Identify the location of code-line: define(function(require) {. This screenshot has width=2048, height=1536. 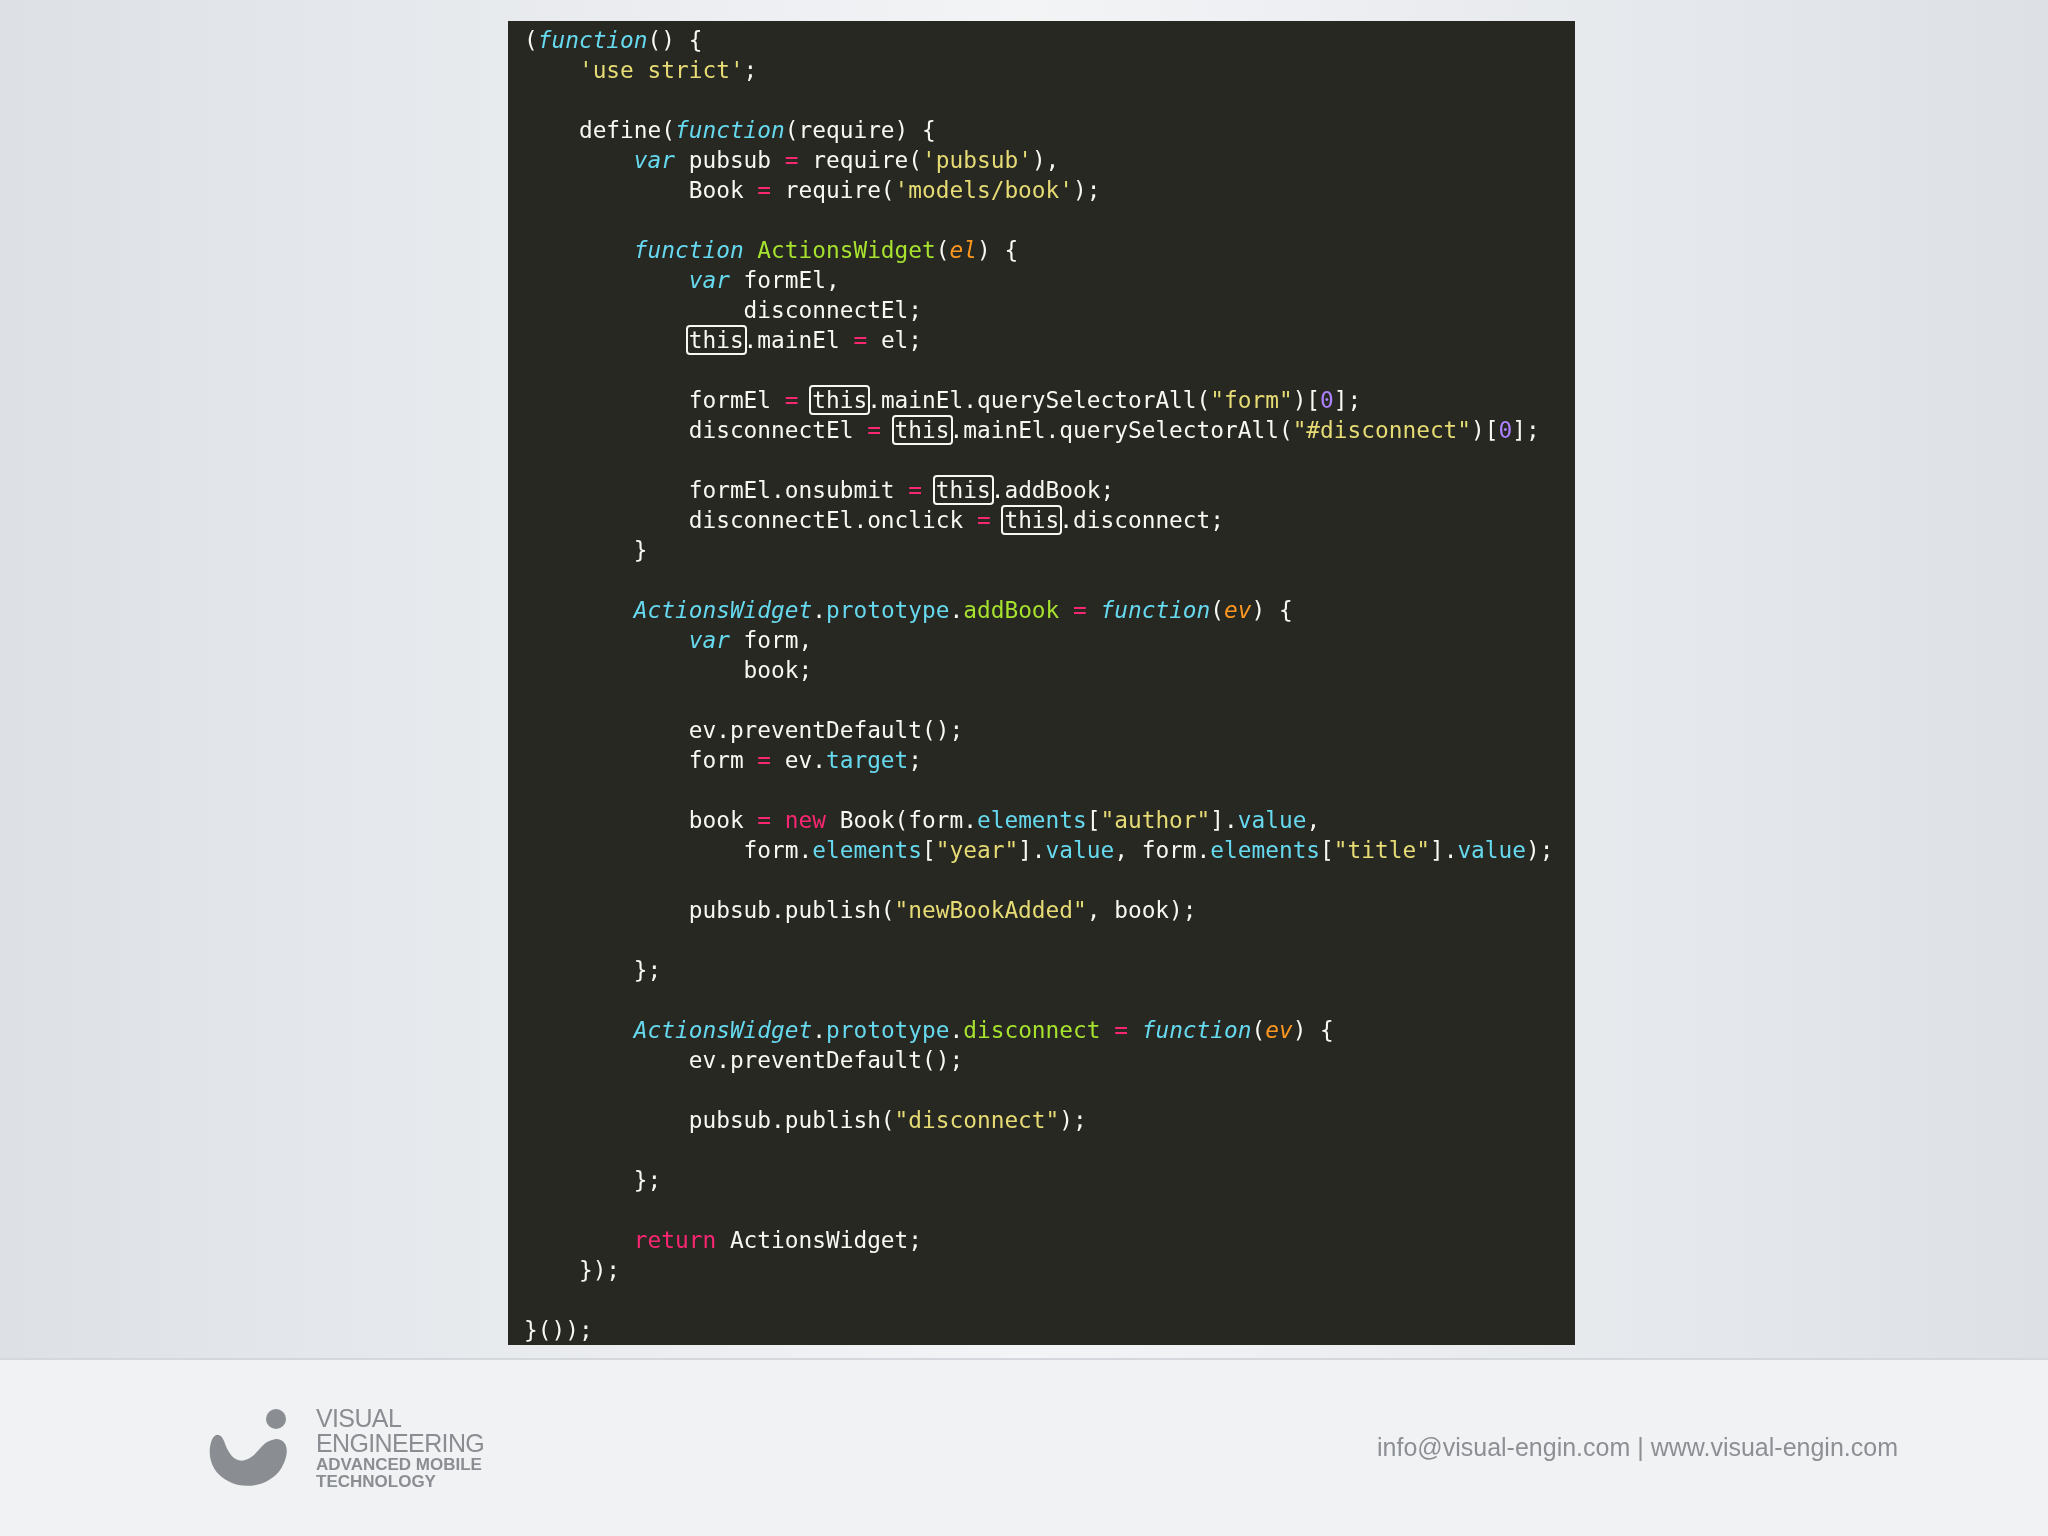
(757, 130).